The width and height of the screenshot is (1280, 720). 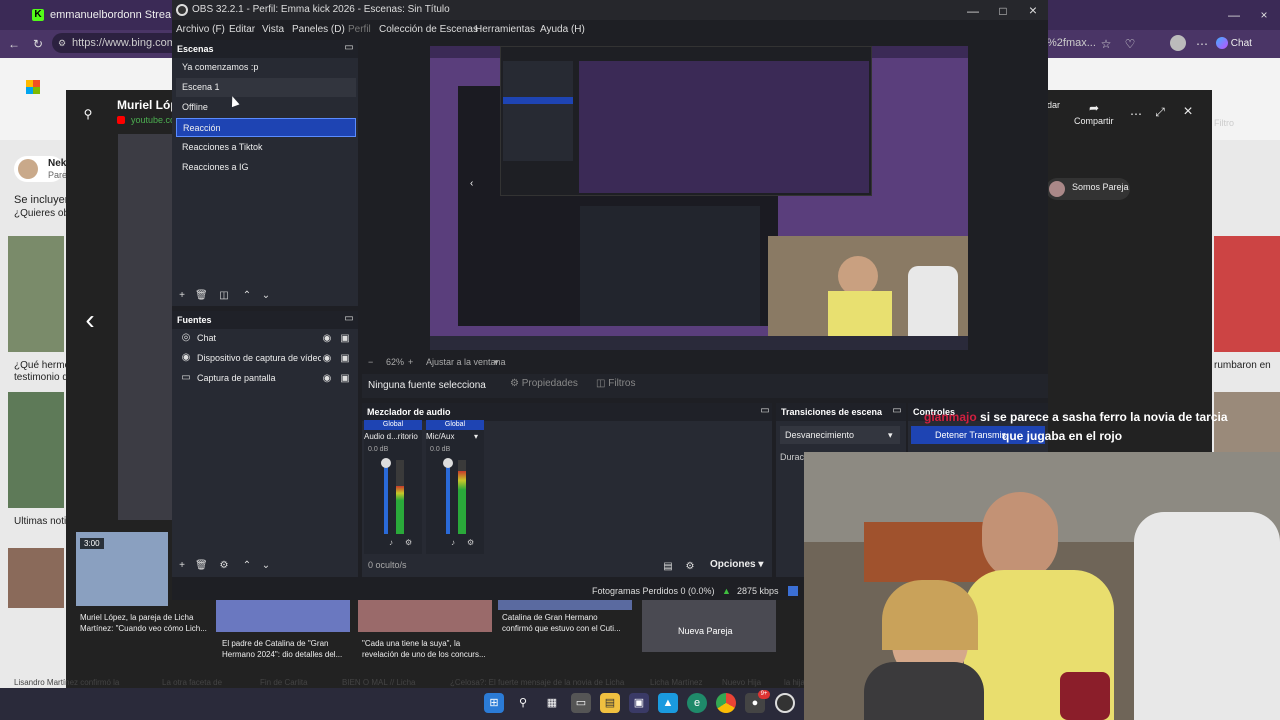 What do you see at coordinates (697, 703) in the screenshot?
I see `edge-icon: e` at bounding box center [697, 703].